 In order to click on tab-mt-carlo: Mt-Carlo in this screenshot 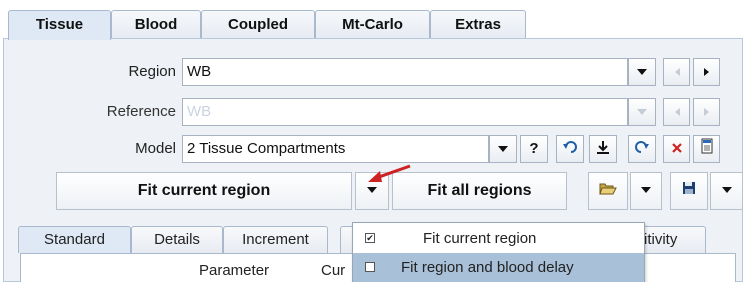, I will do `click(372, 24)`.